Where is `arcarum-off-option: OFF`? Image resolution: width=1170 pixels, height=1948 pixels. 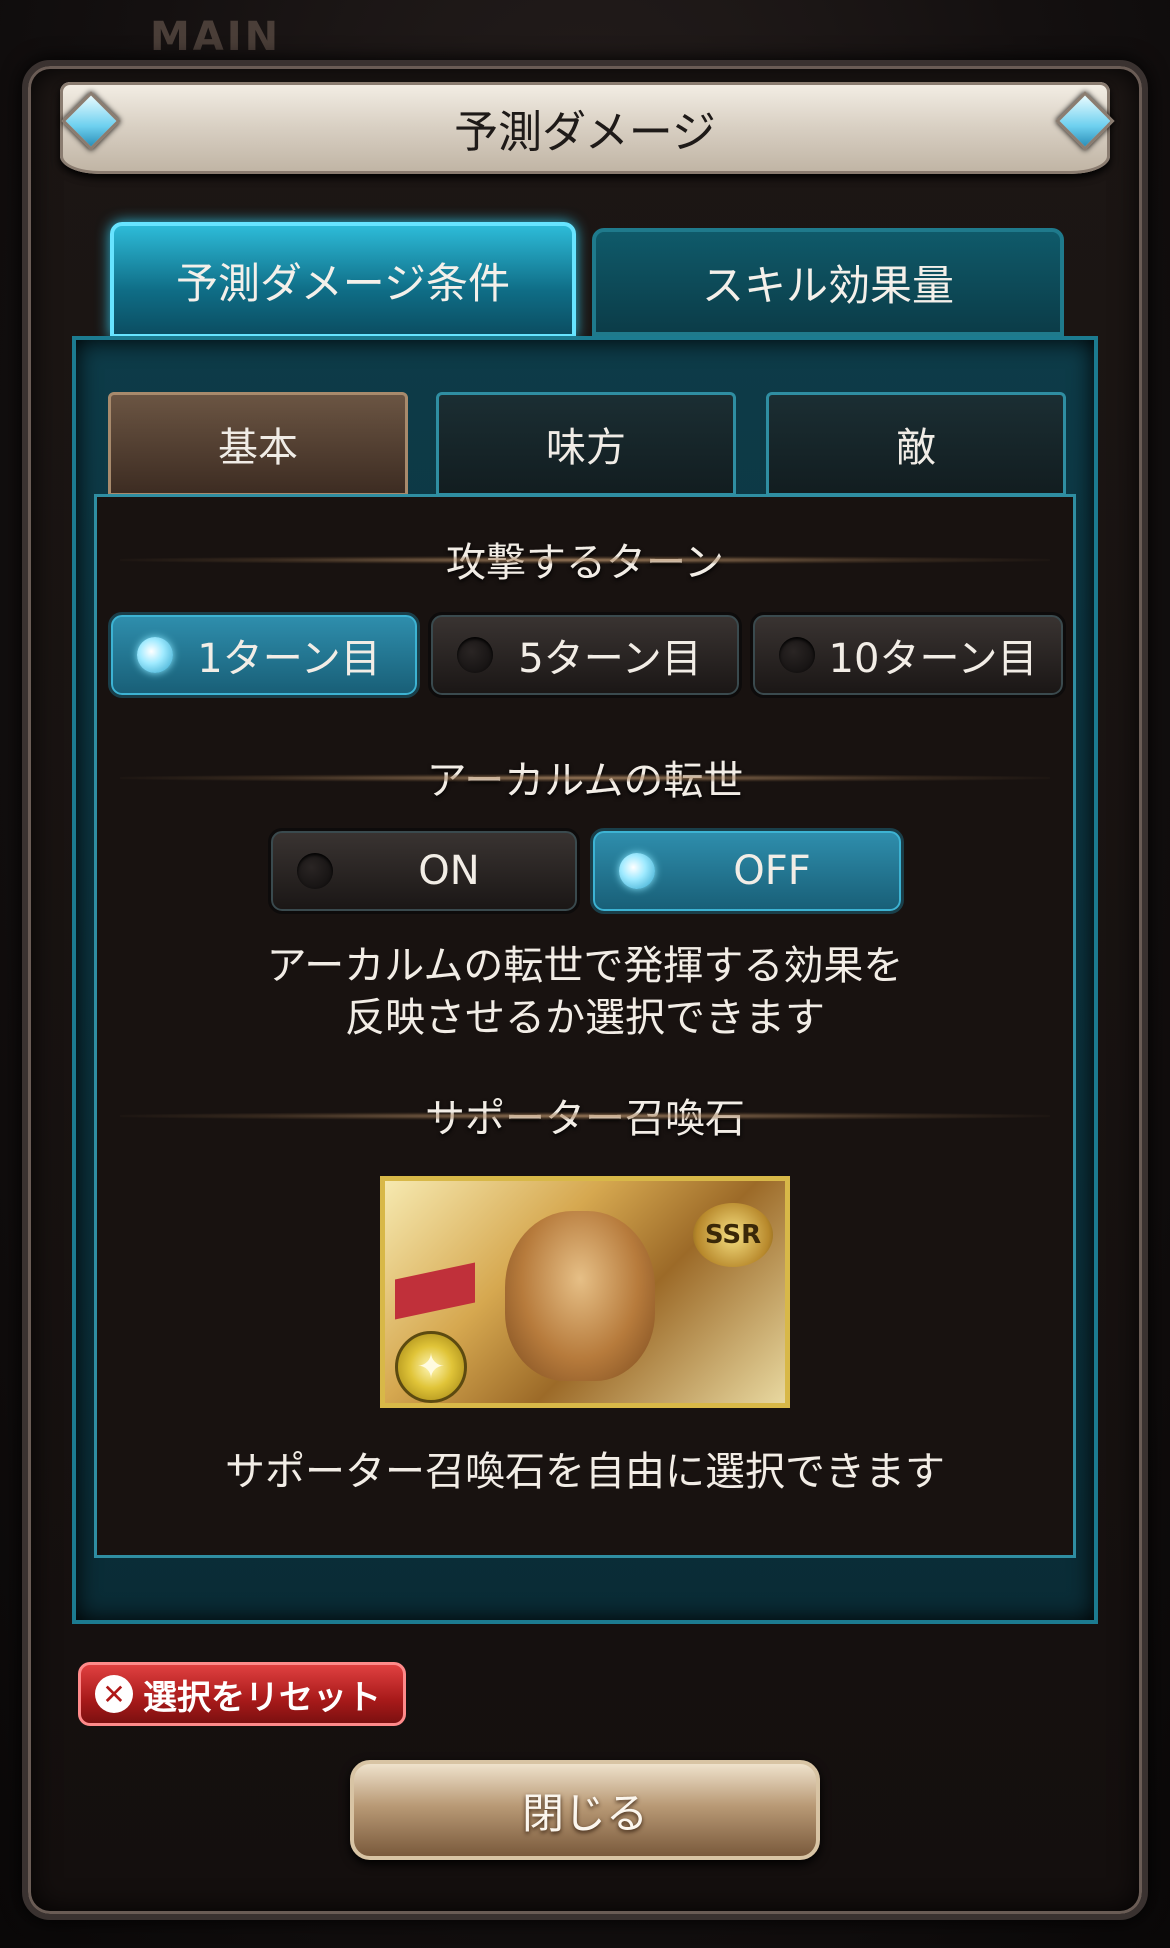
arcarum-off-option: OFF is located at coordinates (747, 871).